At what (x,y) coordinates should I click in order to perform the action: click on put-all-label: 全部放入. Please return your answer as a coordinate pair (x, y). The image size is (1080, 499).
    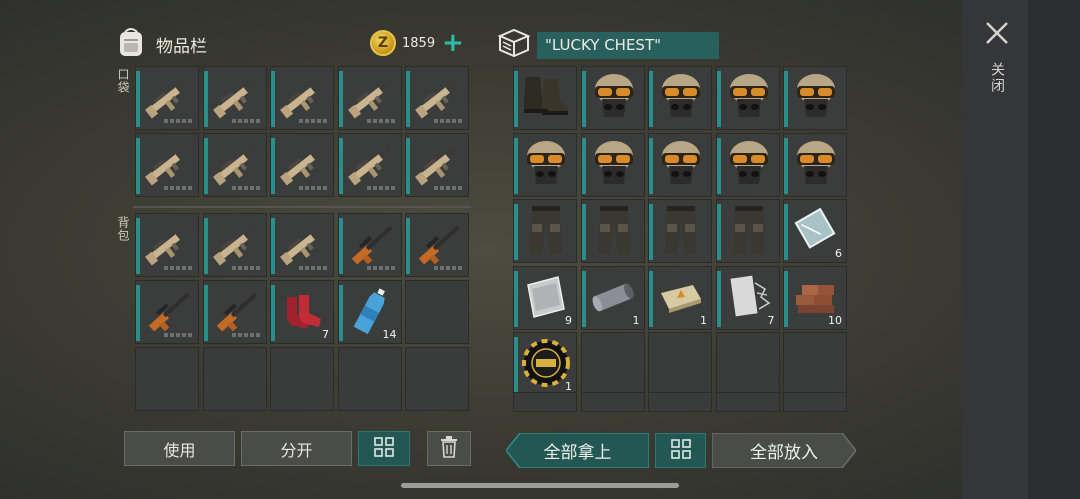
    Looking at the image, I should click on (784, 453).